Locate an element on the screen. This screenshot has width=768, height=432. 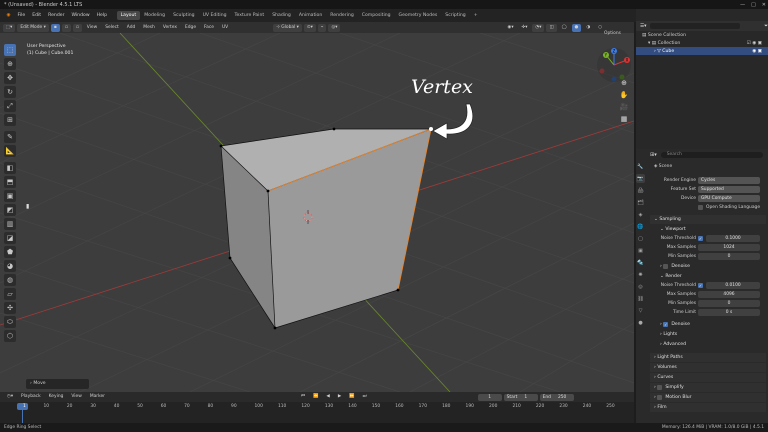
viewport-max-field: 1024 is located at coordinates (729, 248).